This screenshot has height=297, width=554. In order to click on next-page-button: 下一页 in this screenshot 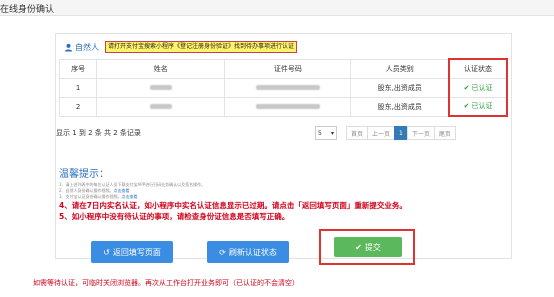, I will do `click(420, 133)`.